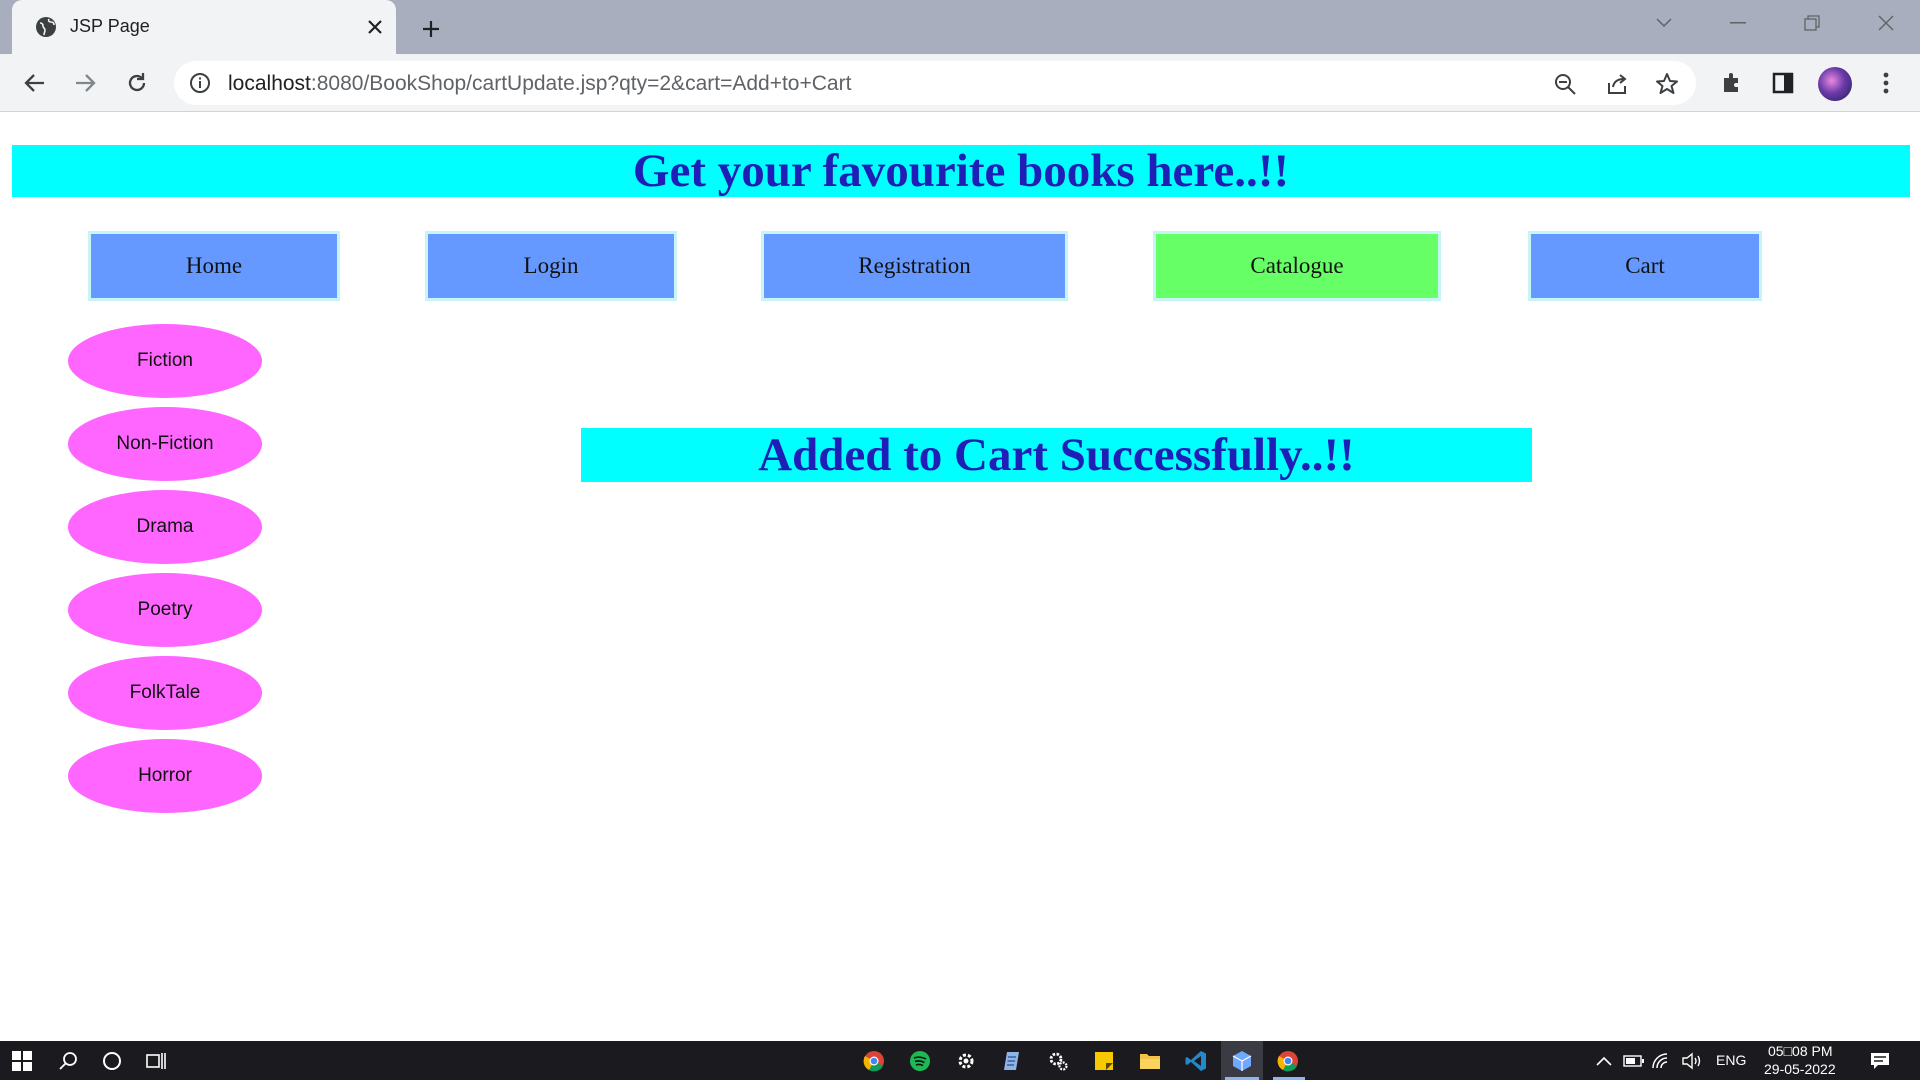  What do you see at coordinates (85, 83) in the screenshot?
I see `forward-icon` at bounding box center [85, 83].